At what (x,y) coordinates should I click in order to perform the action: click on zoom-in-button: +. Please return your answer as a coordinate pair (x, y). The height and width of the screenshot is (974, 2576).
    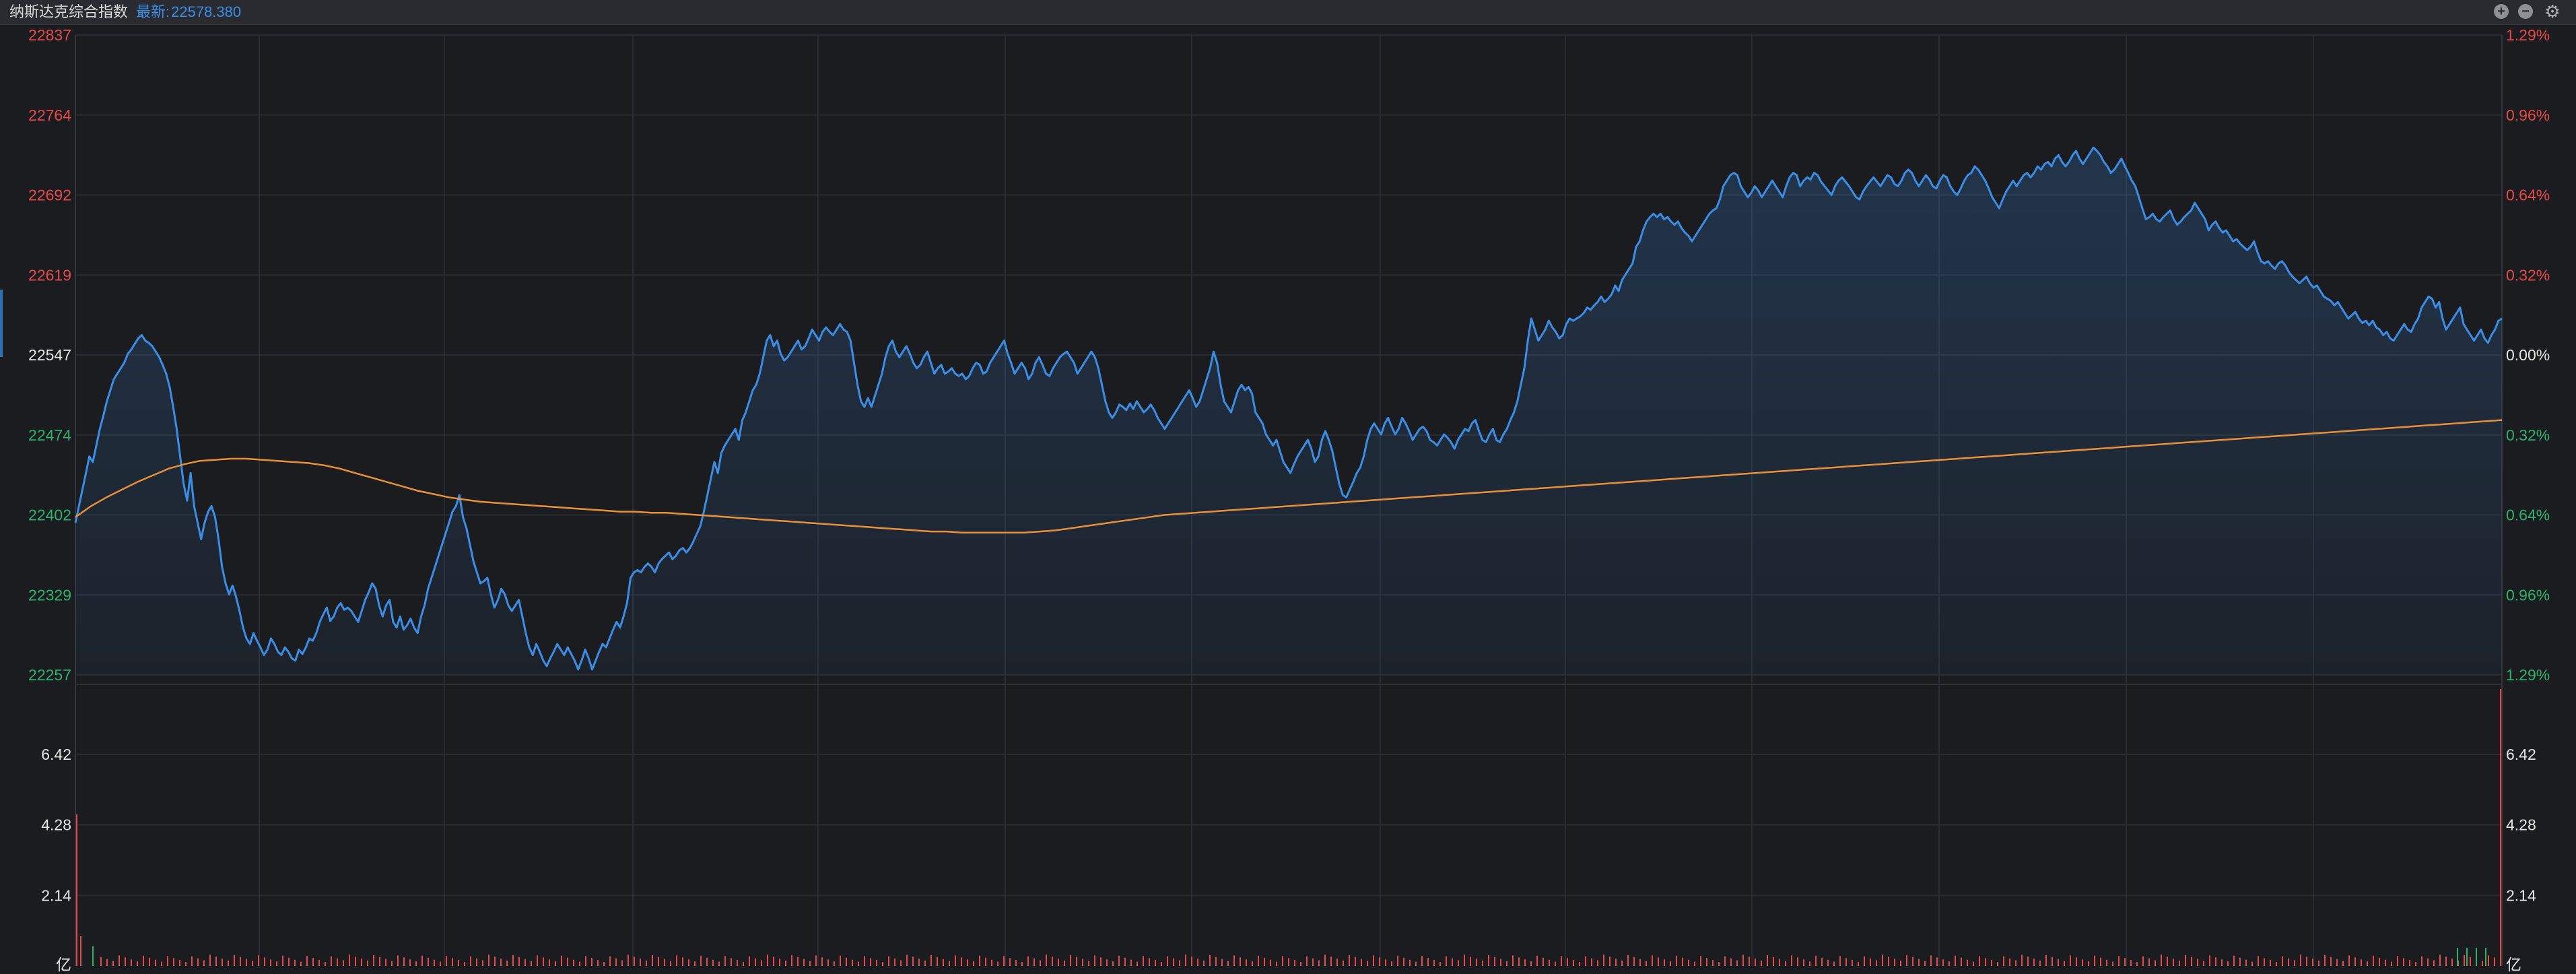
    Looking at the image, I should click on (2501, 12).